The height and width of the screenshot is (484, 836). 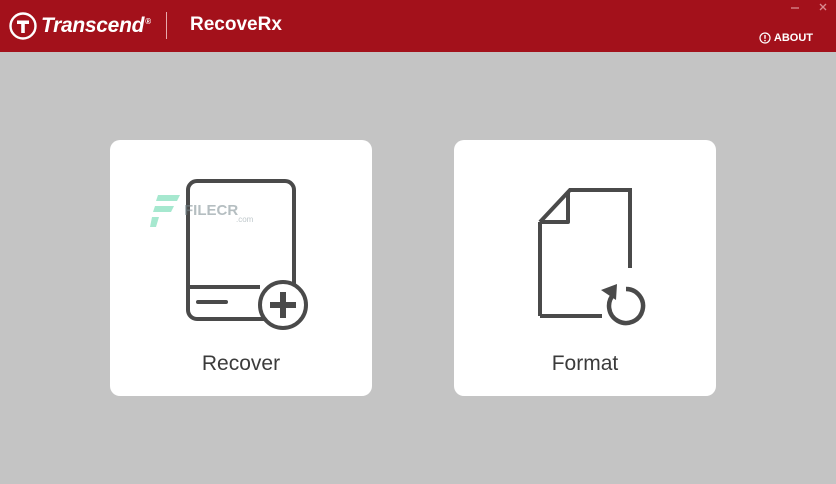 What do you see at coordinates (245, 219) in the screenshot?
I see `watermark-subtext: .com` at bounding box center [245, 219].